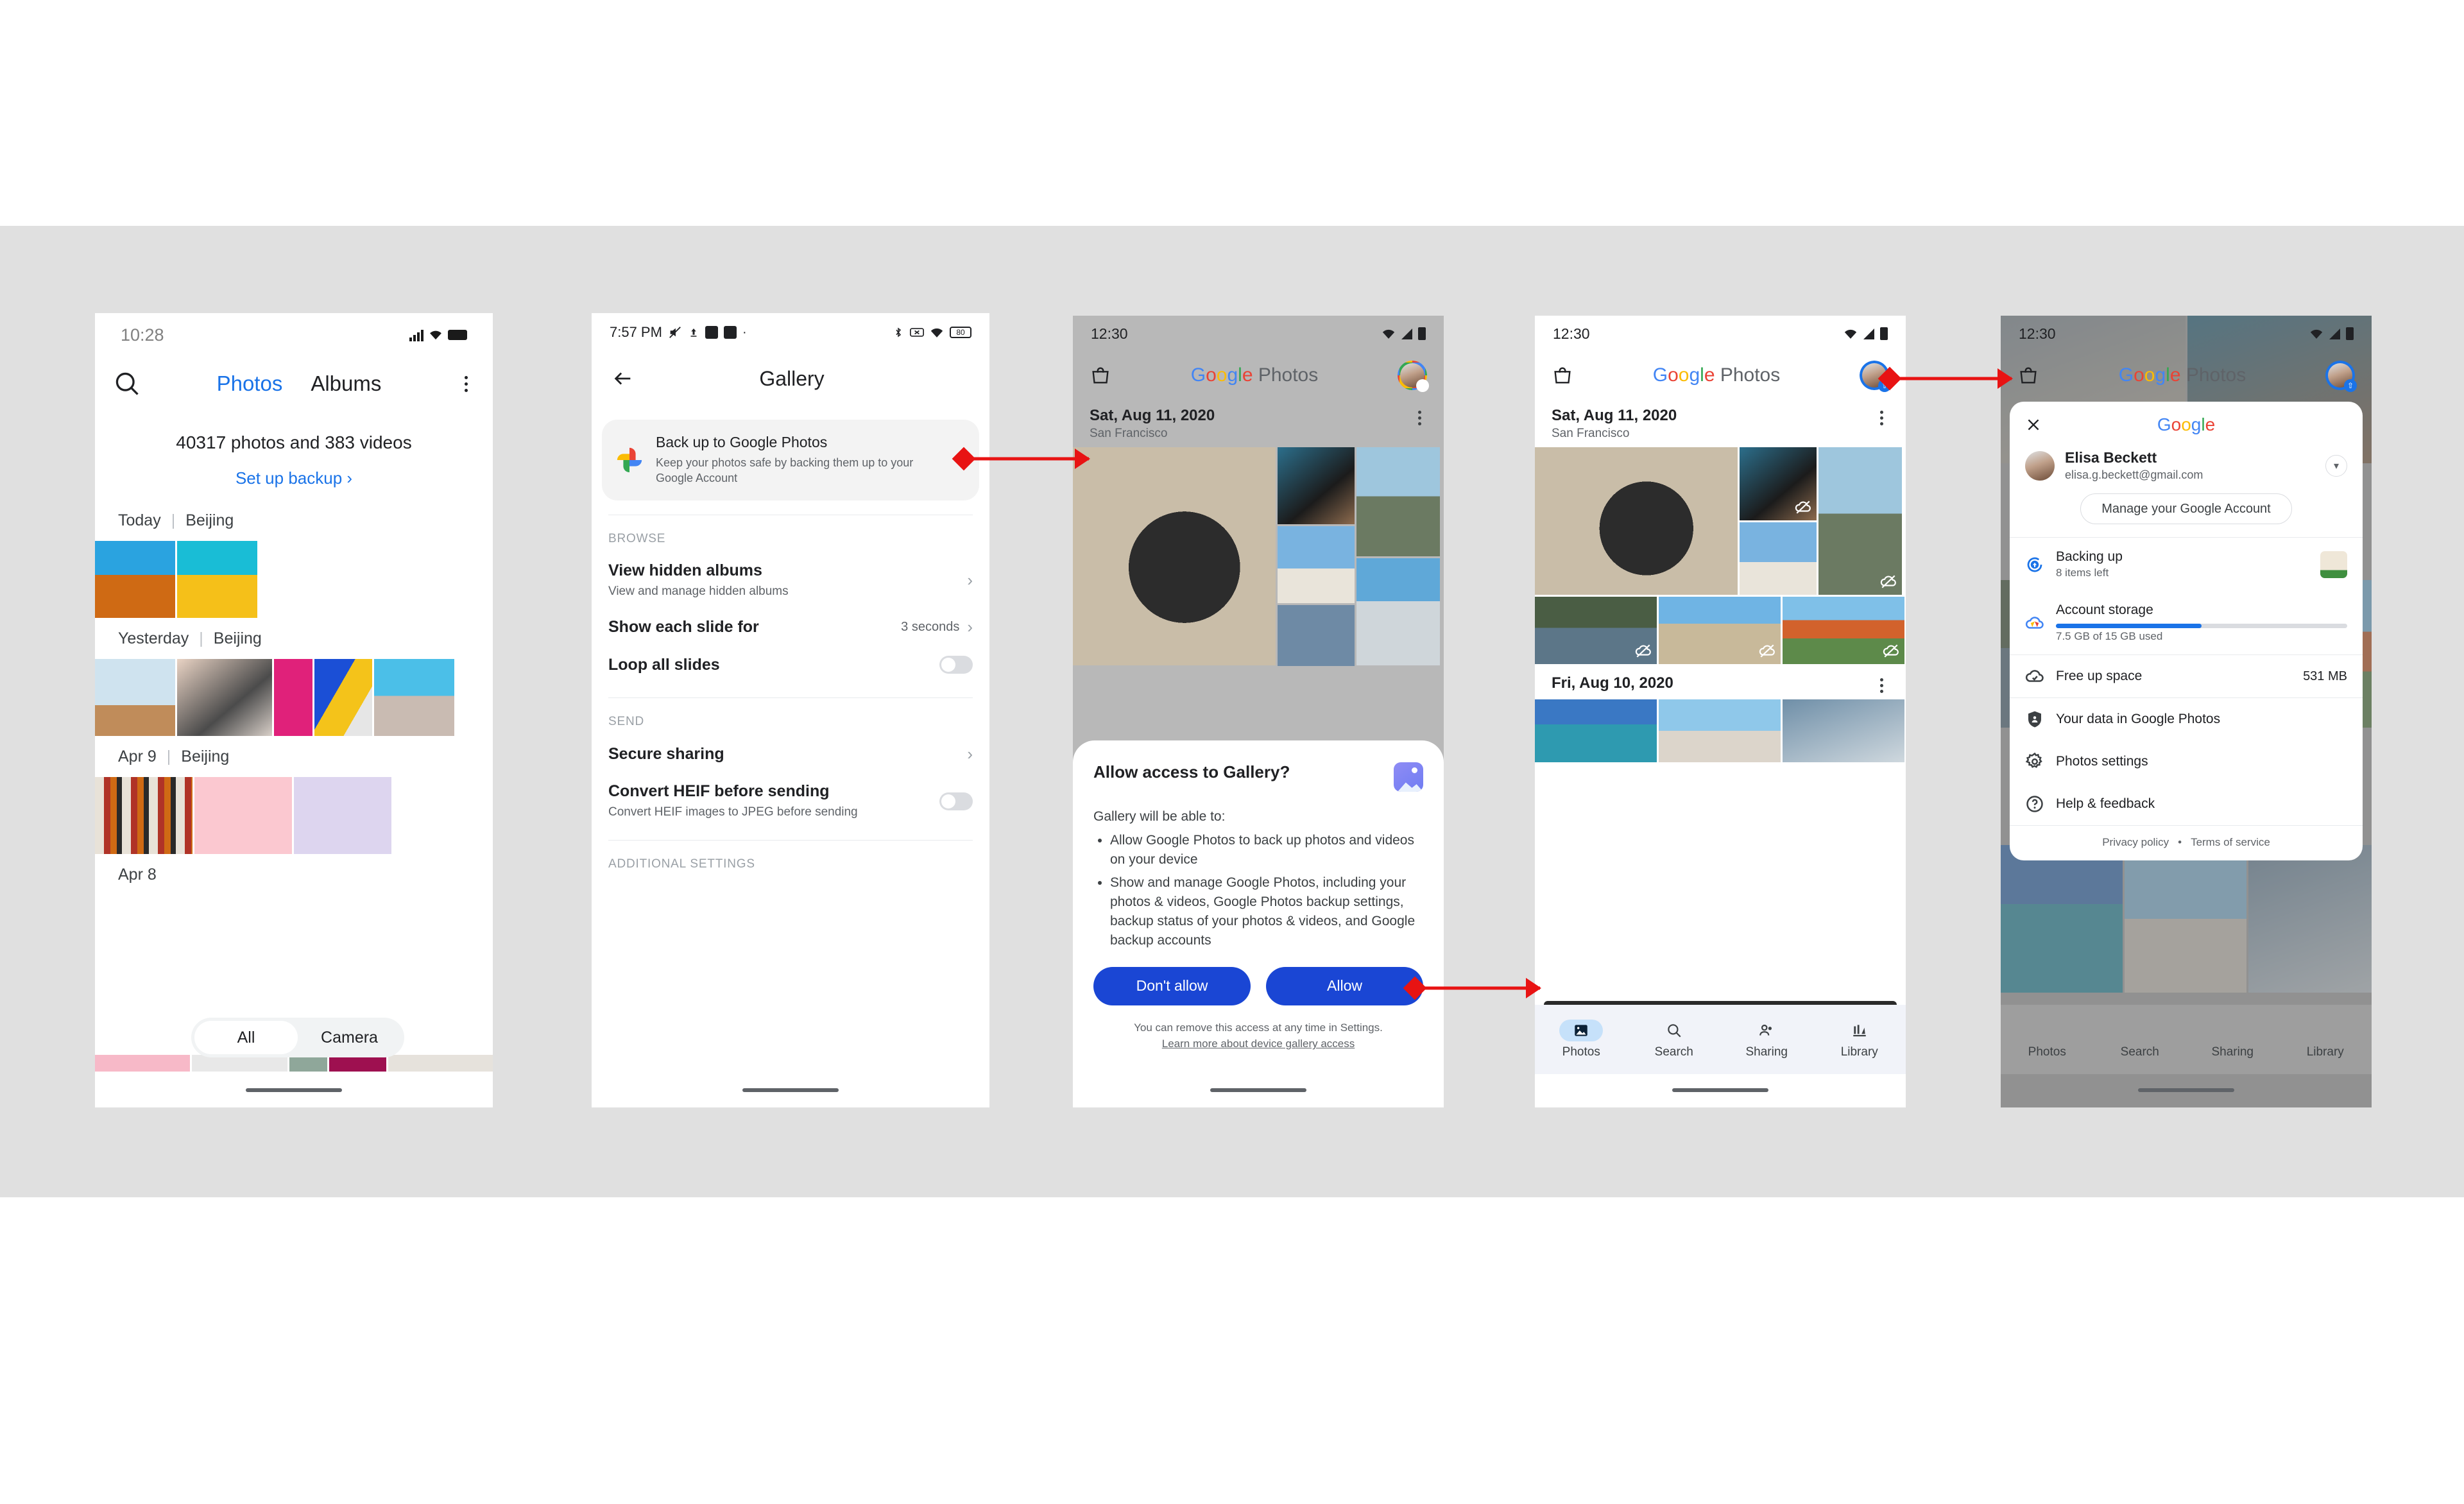  What do you see at coordinates (790, 754) in the screenshot?
I see `row-secure-sharing: Secure sharing ›` at bounding box center [790, 754].